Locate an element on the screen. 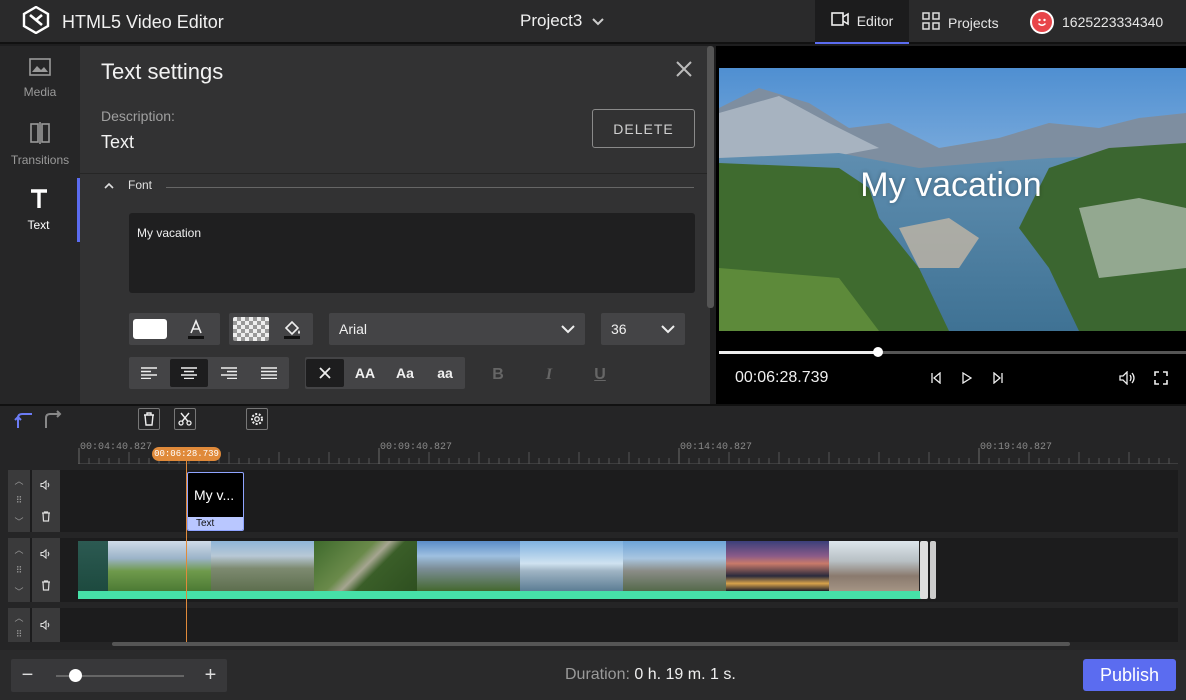 The image size is (1186, 700). previous-frame-button is located at coordinates (936, 378).